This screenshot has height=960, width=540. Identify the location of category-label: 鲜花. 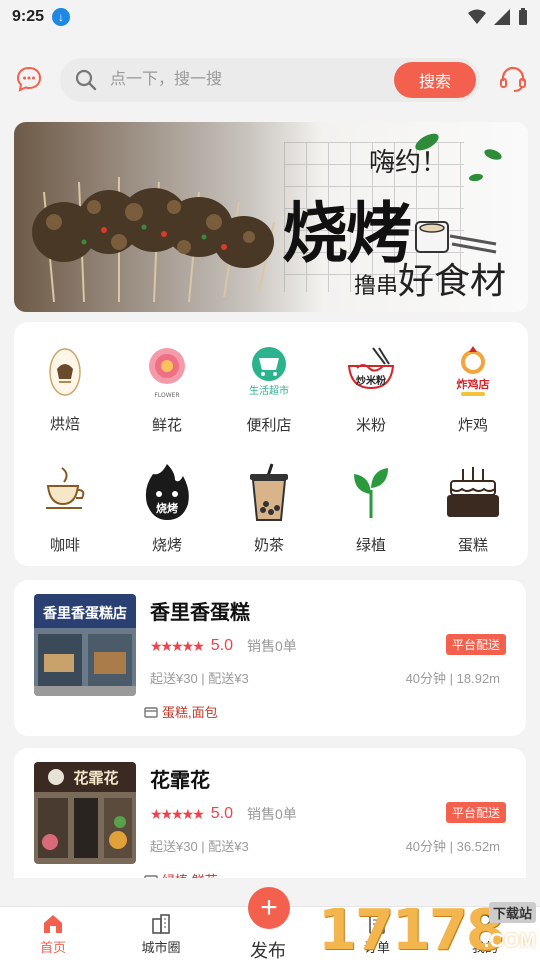
(166, 425).